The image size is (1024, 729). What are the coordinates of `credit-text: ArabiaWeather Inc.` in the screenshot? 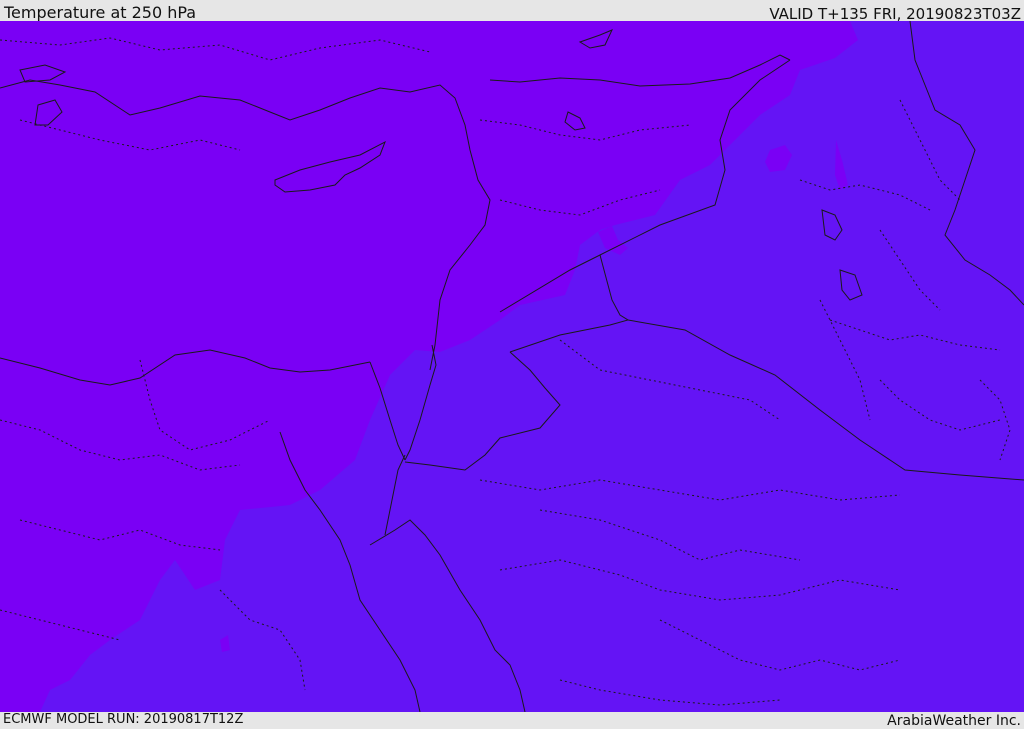 It's located at (954, 721).